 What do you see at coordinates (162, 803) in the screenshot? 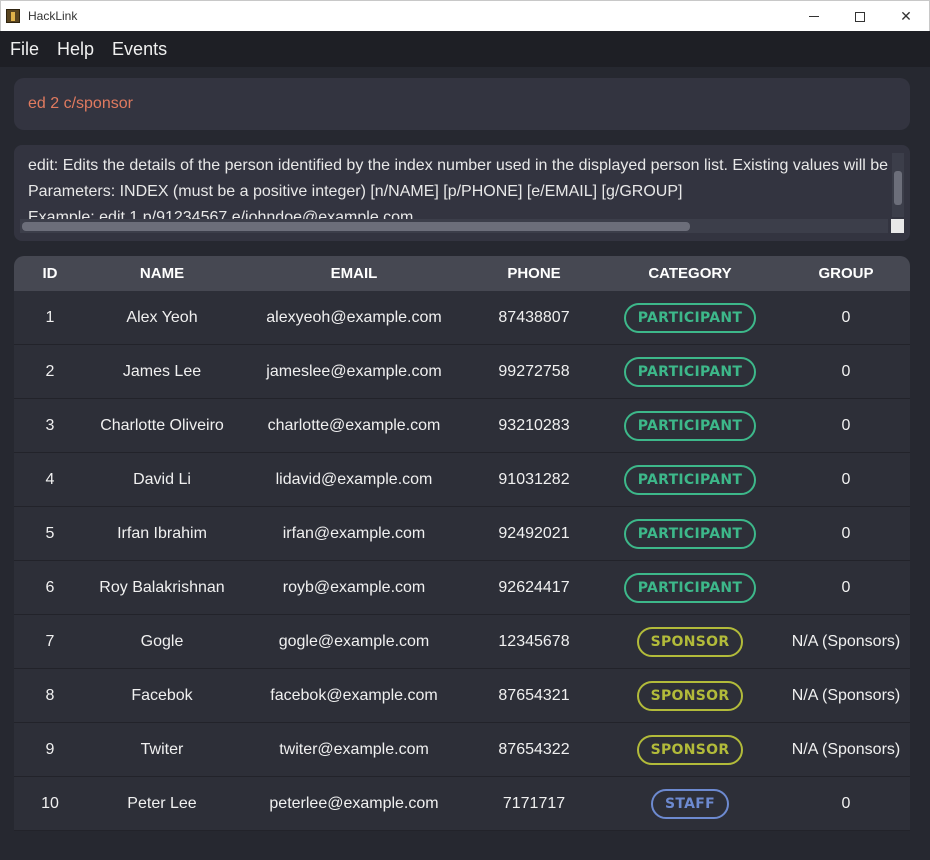
I see `cell-name: Peter Lee` at bounding box center [162, 803].